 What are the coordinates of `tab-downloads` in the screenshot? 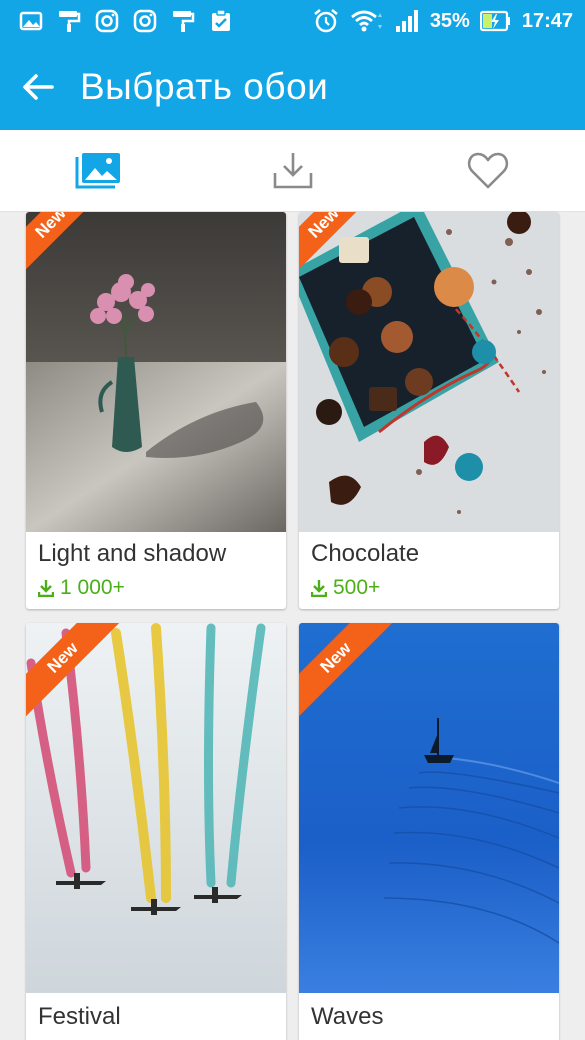 It's located at (292, 171).